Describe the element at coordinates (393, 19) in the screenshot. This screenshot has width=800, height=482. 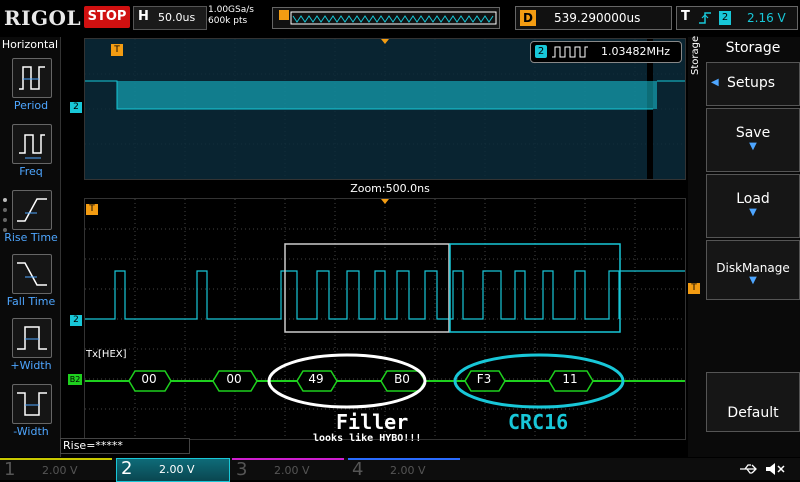
I see `overview-trace` at that location.